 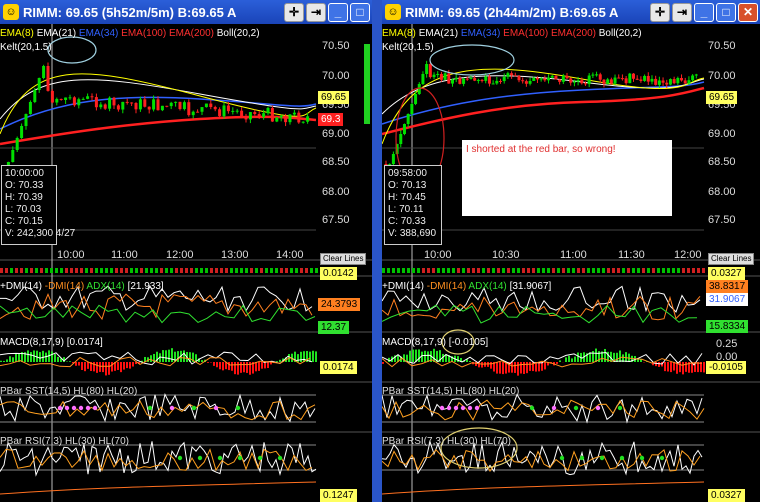 I want to click on plus-dmi-tag: 31.9067, so click(x=727, y=299).